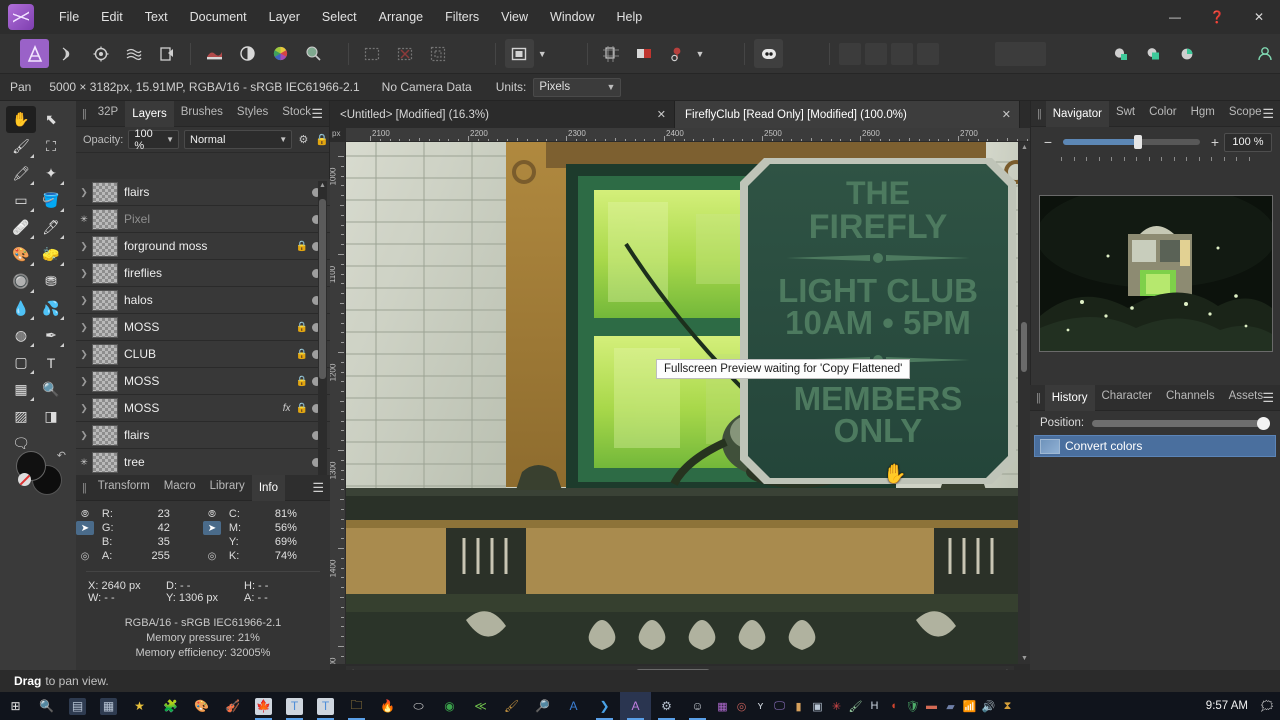  What do you see at coordinates (21, 146) in the screenshot?
I see `color-picker-tool: 🖌` at bounding box center [21, 146].